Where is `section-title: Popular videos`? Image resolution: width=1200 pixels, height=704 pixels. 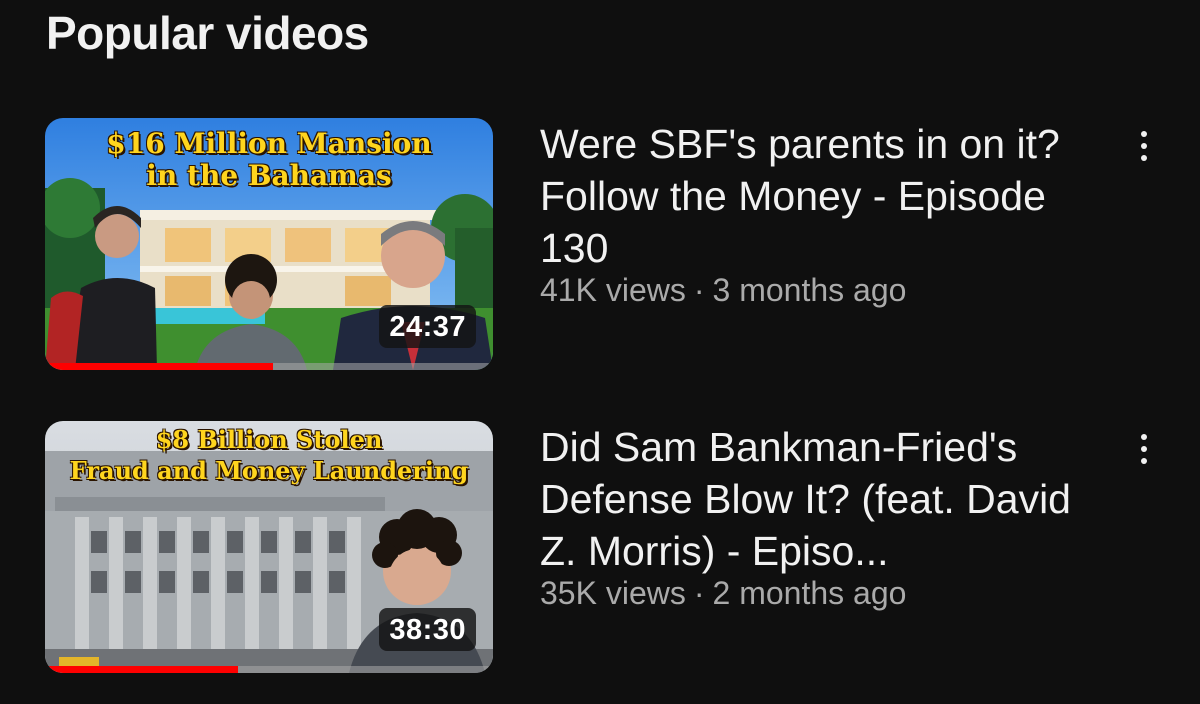 section-title: Popular videos is located at coordinates (207, 33).